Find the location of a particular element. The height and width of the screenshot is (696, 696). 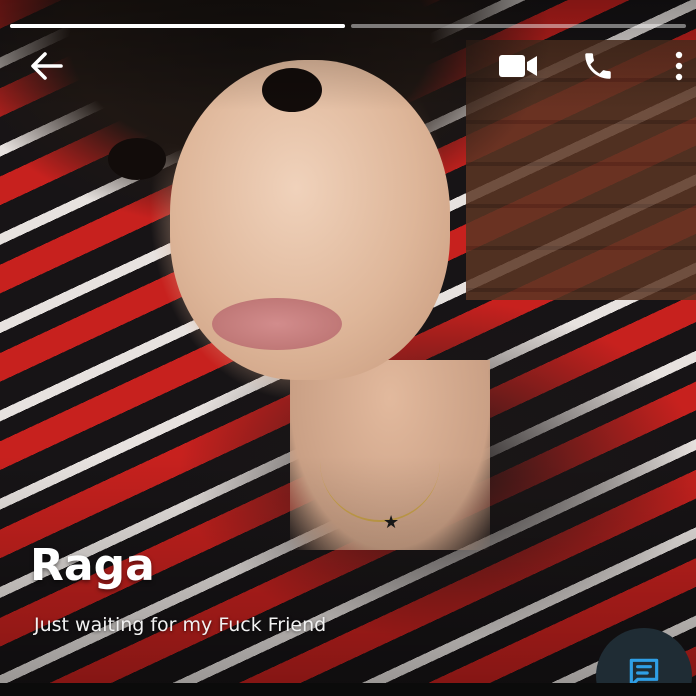

more-vertical-icon is located at coordinates (679, 66).